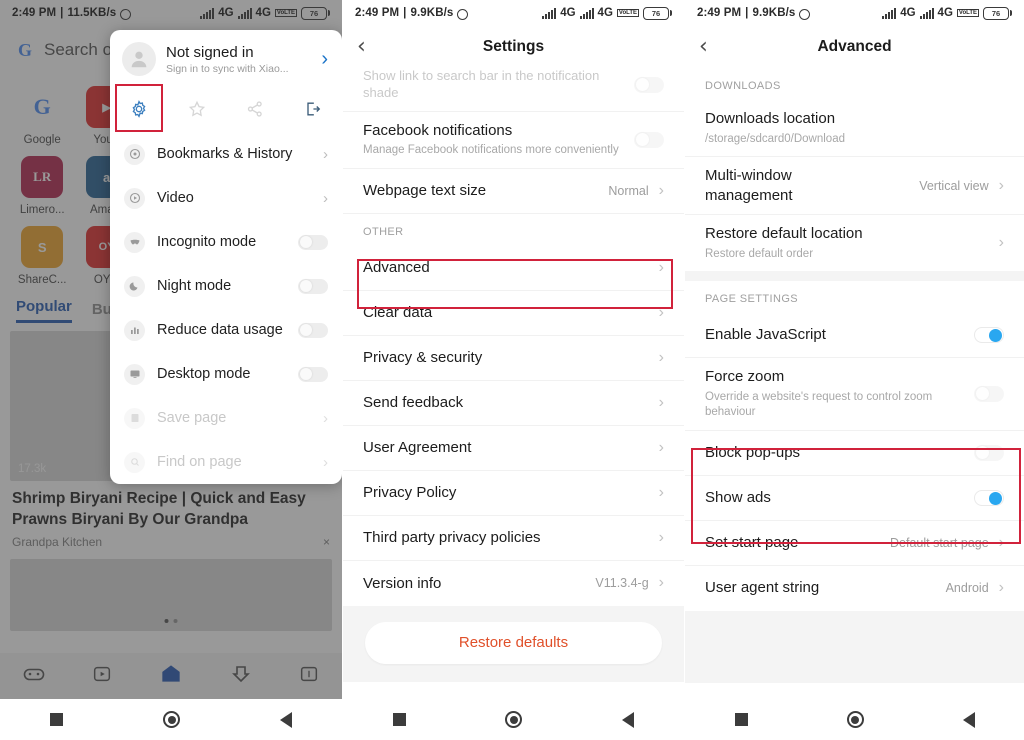  Describe the element at coordinates (854, 543) in the screenshot. I see `advanced-row-set-start-page: Set start page Default start page ›` at that location.